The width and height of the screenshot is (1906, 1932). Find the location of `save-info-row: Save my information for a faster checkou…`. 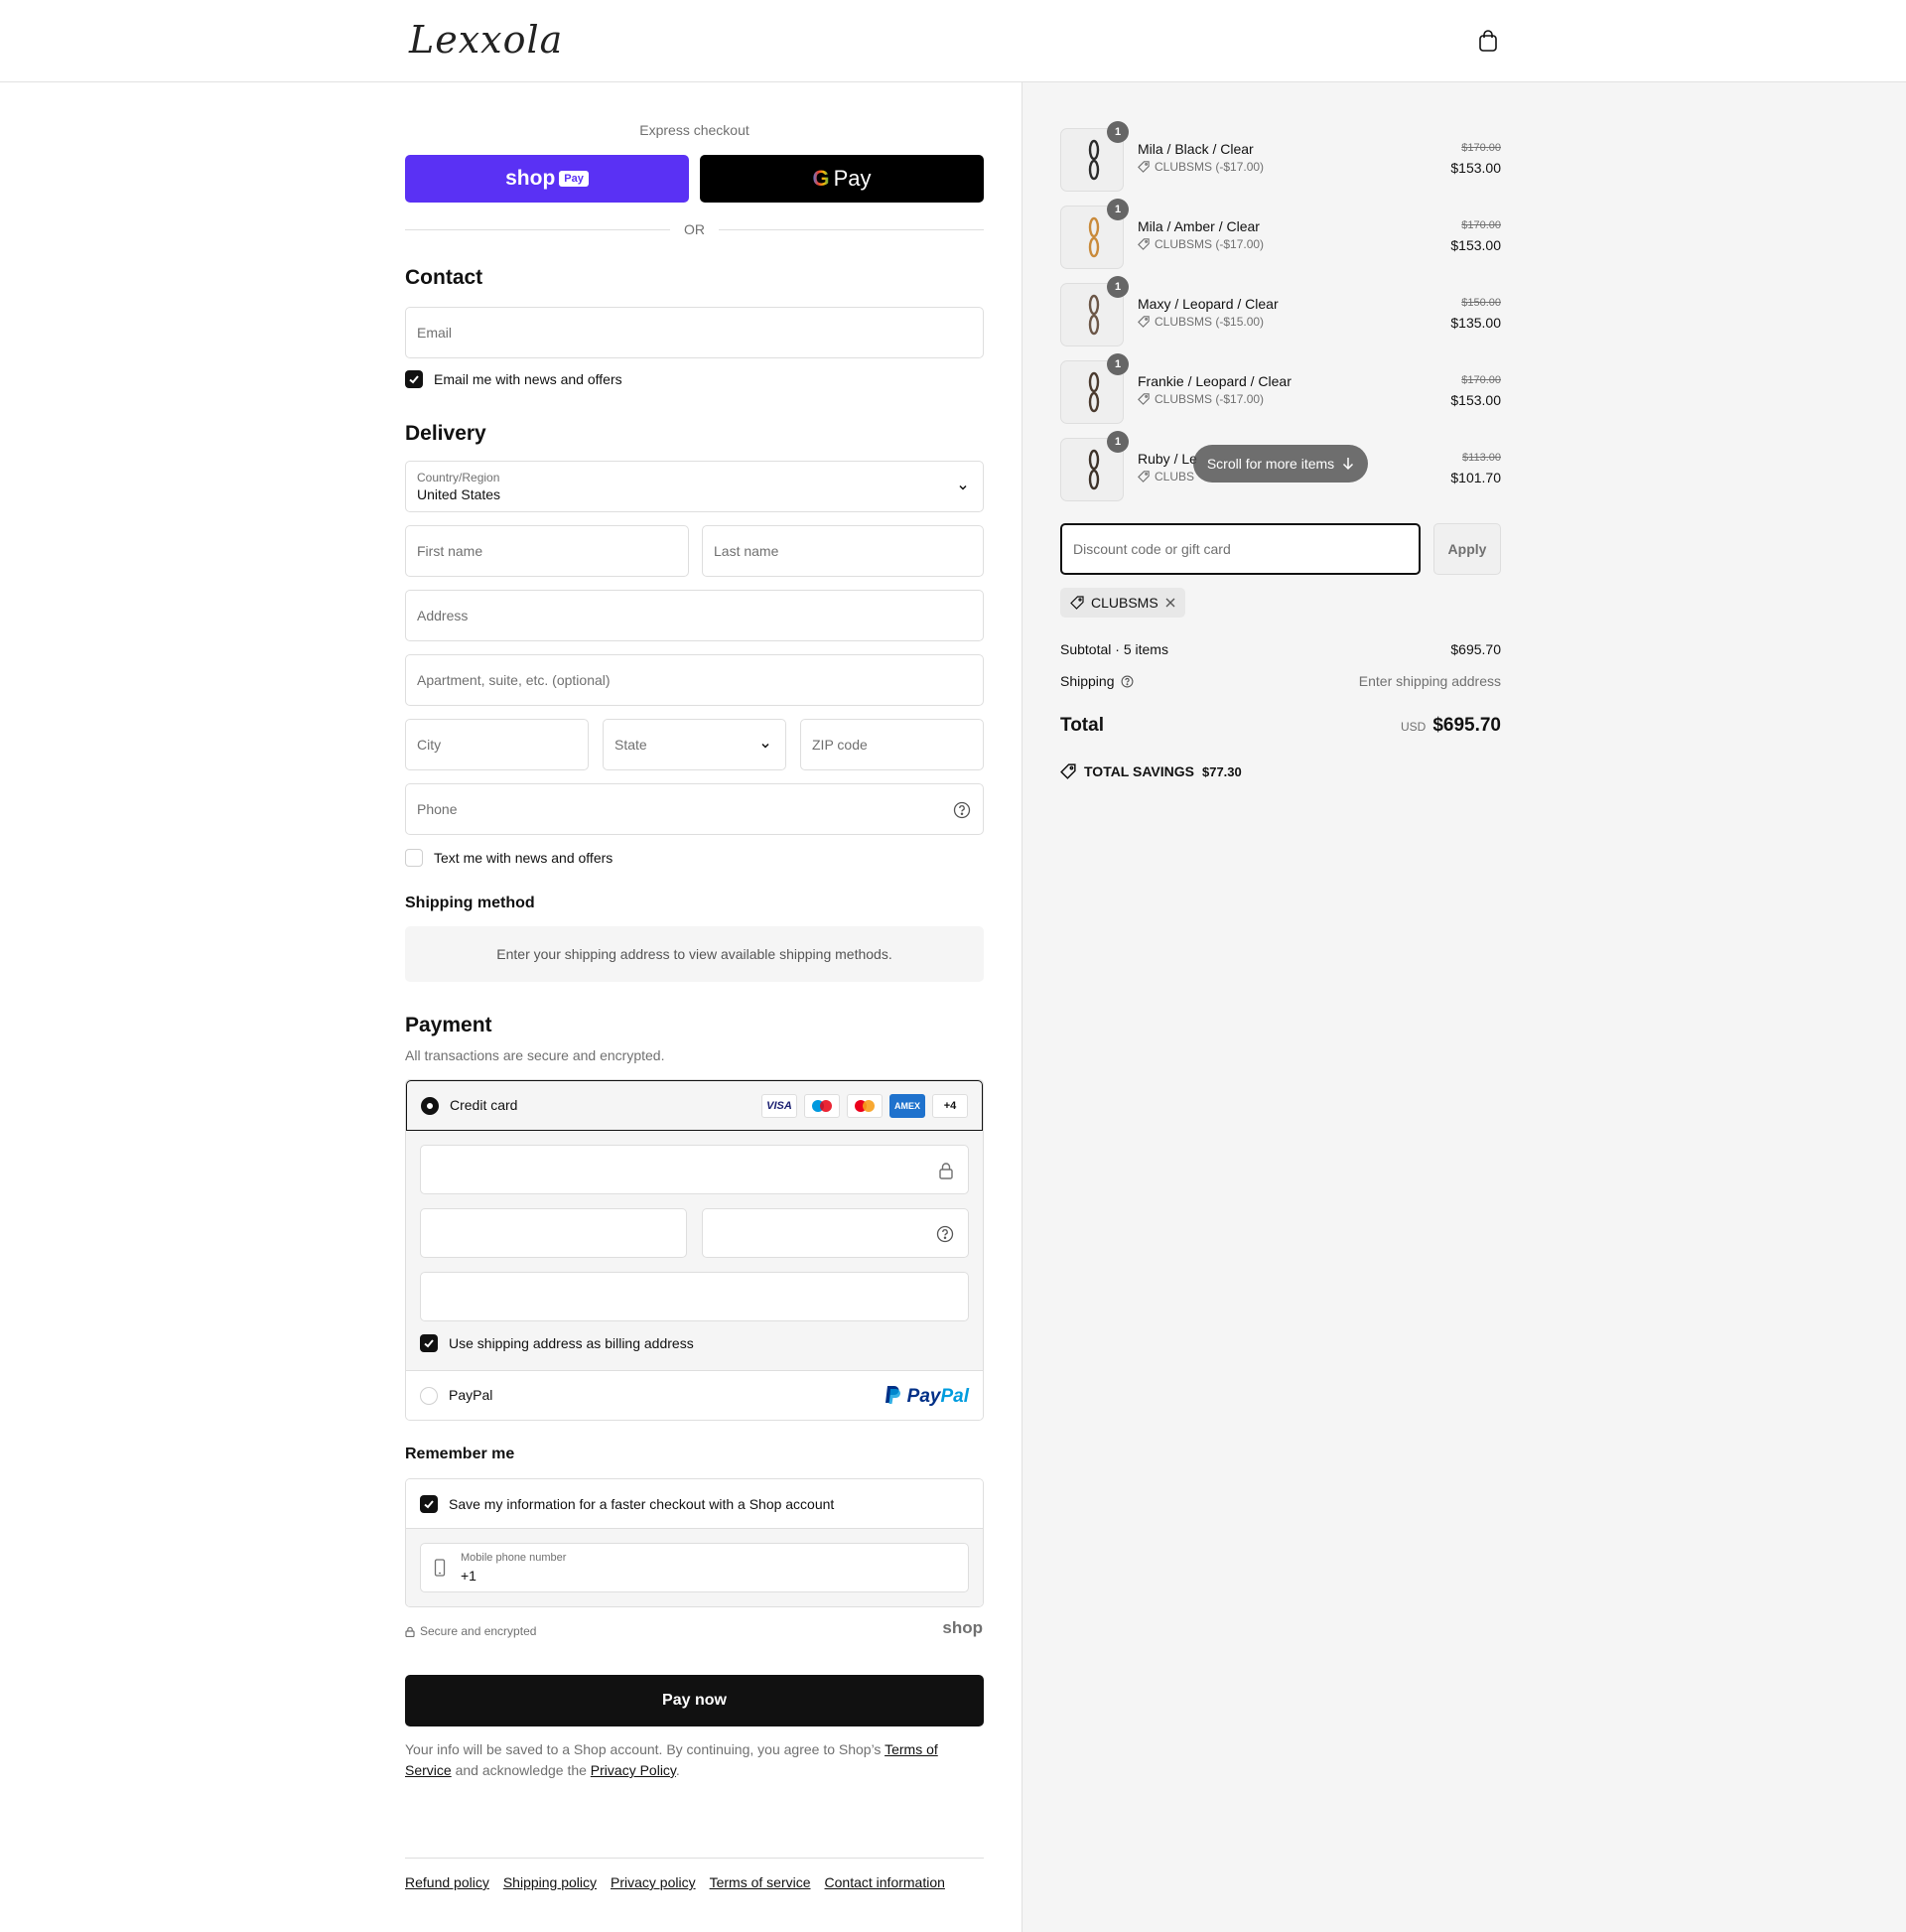

save-info-row: Save my information for a faster checkou… is located at coordinates (694, 1504).